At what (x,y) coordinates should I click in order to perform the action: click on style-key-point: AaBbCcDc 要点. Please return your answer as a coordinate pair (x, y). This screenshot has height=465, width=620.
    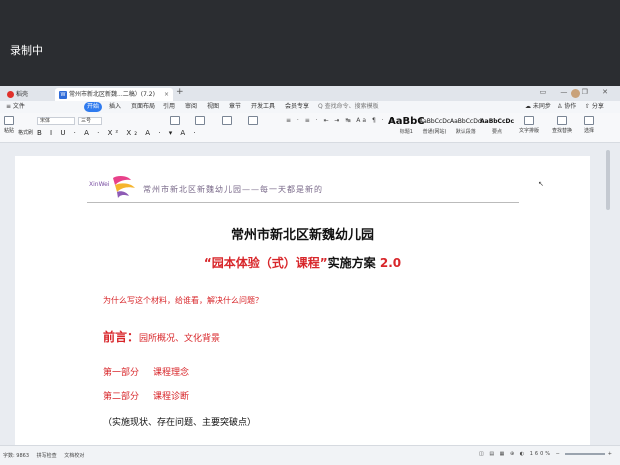
    Looking at the image, I should click on (497, 125).